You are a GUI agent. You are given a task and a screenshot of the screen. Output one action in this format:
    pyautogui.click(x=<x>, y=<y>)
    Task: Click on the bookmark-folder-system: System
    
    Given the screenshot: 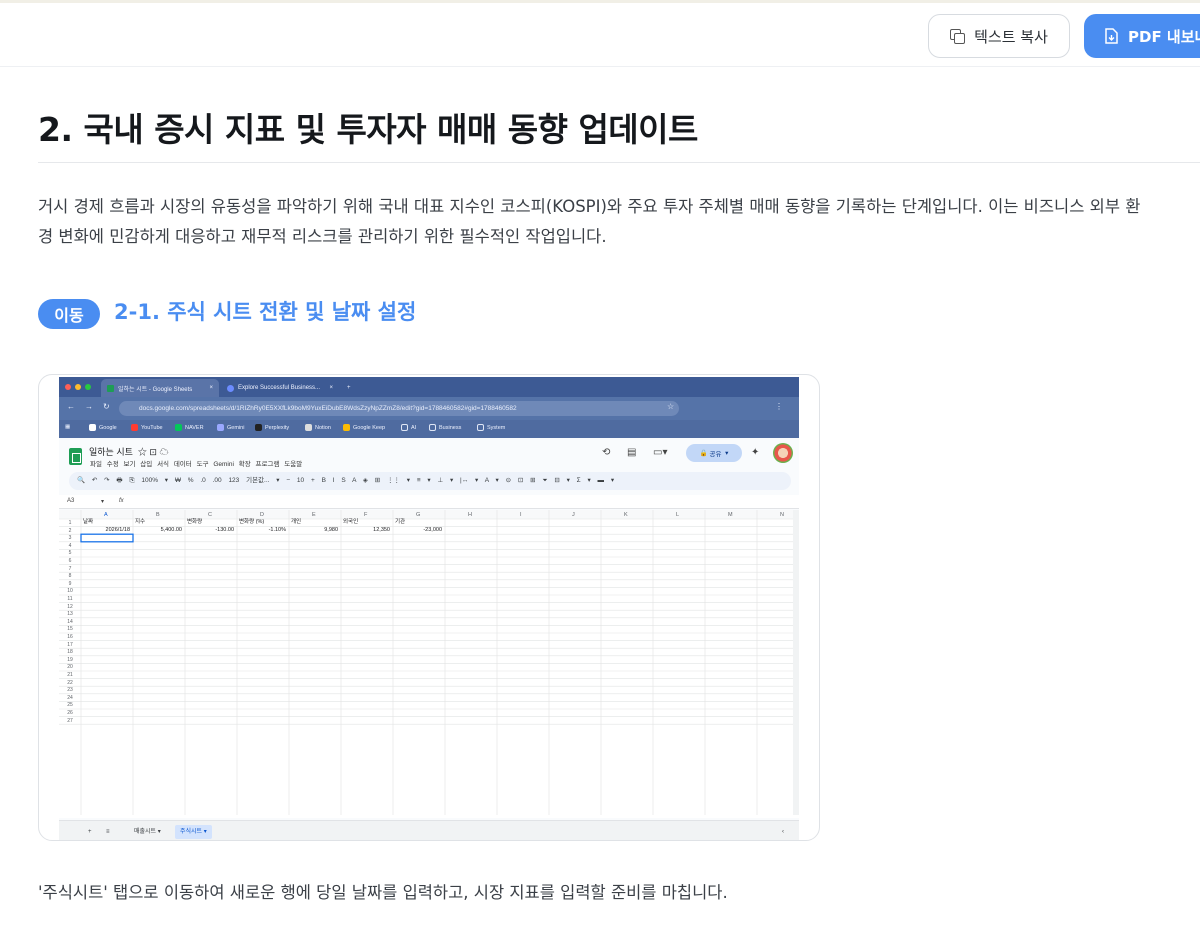 What is the action you would take?
    pyautogui.click(x=491, y=427)
    